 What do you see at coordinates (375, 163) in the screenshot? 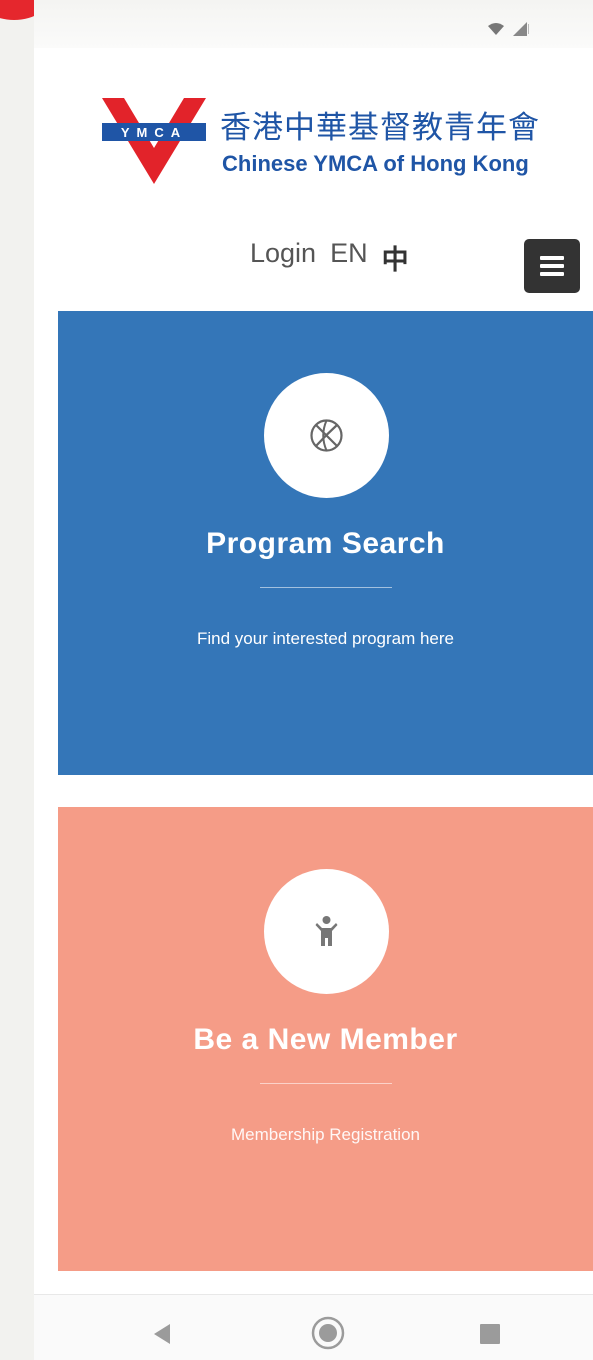
I see `brand-name-english: Chinese YMCA of Hong Kong` at bounding box center [375, 163].